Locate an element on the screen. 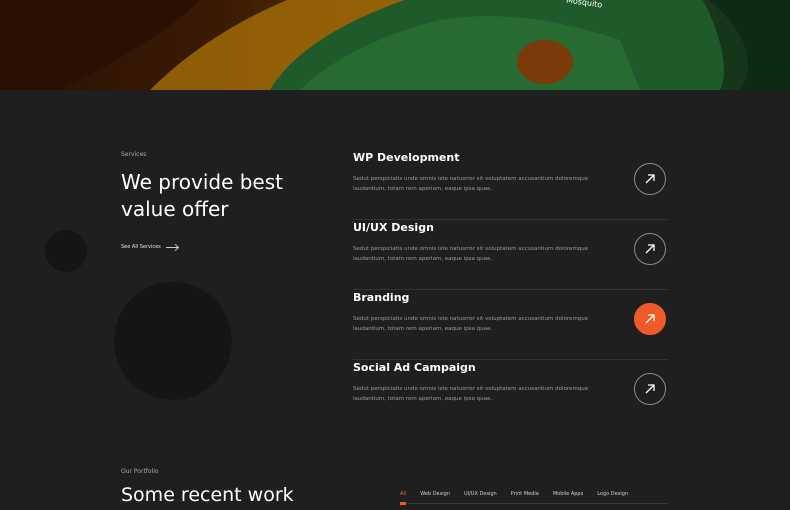 The width and height of the screenshot is (790, 510). filter-tab-all: All is located at coordinates (403, 494).